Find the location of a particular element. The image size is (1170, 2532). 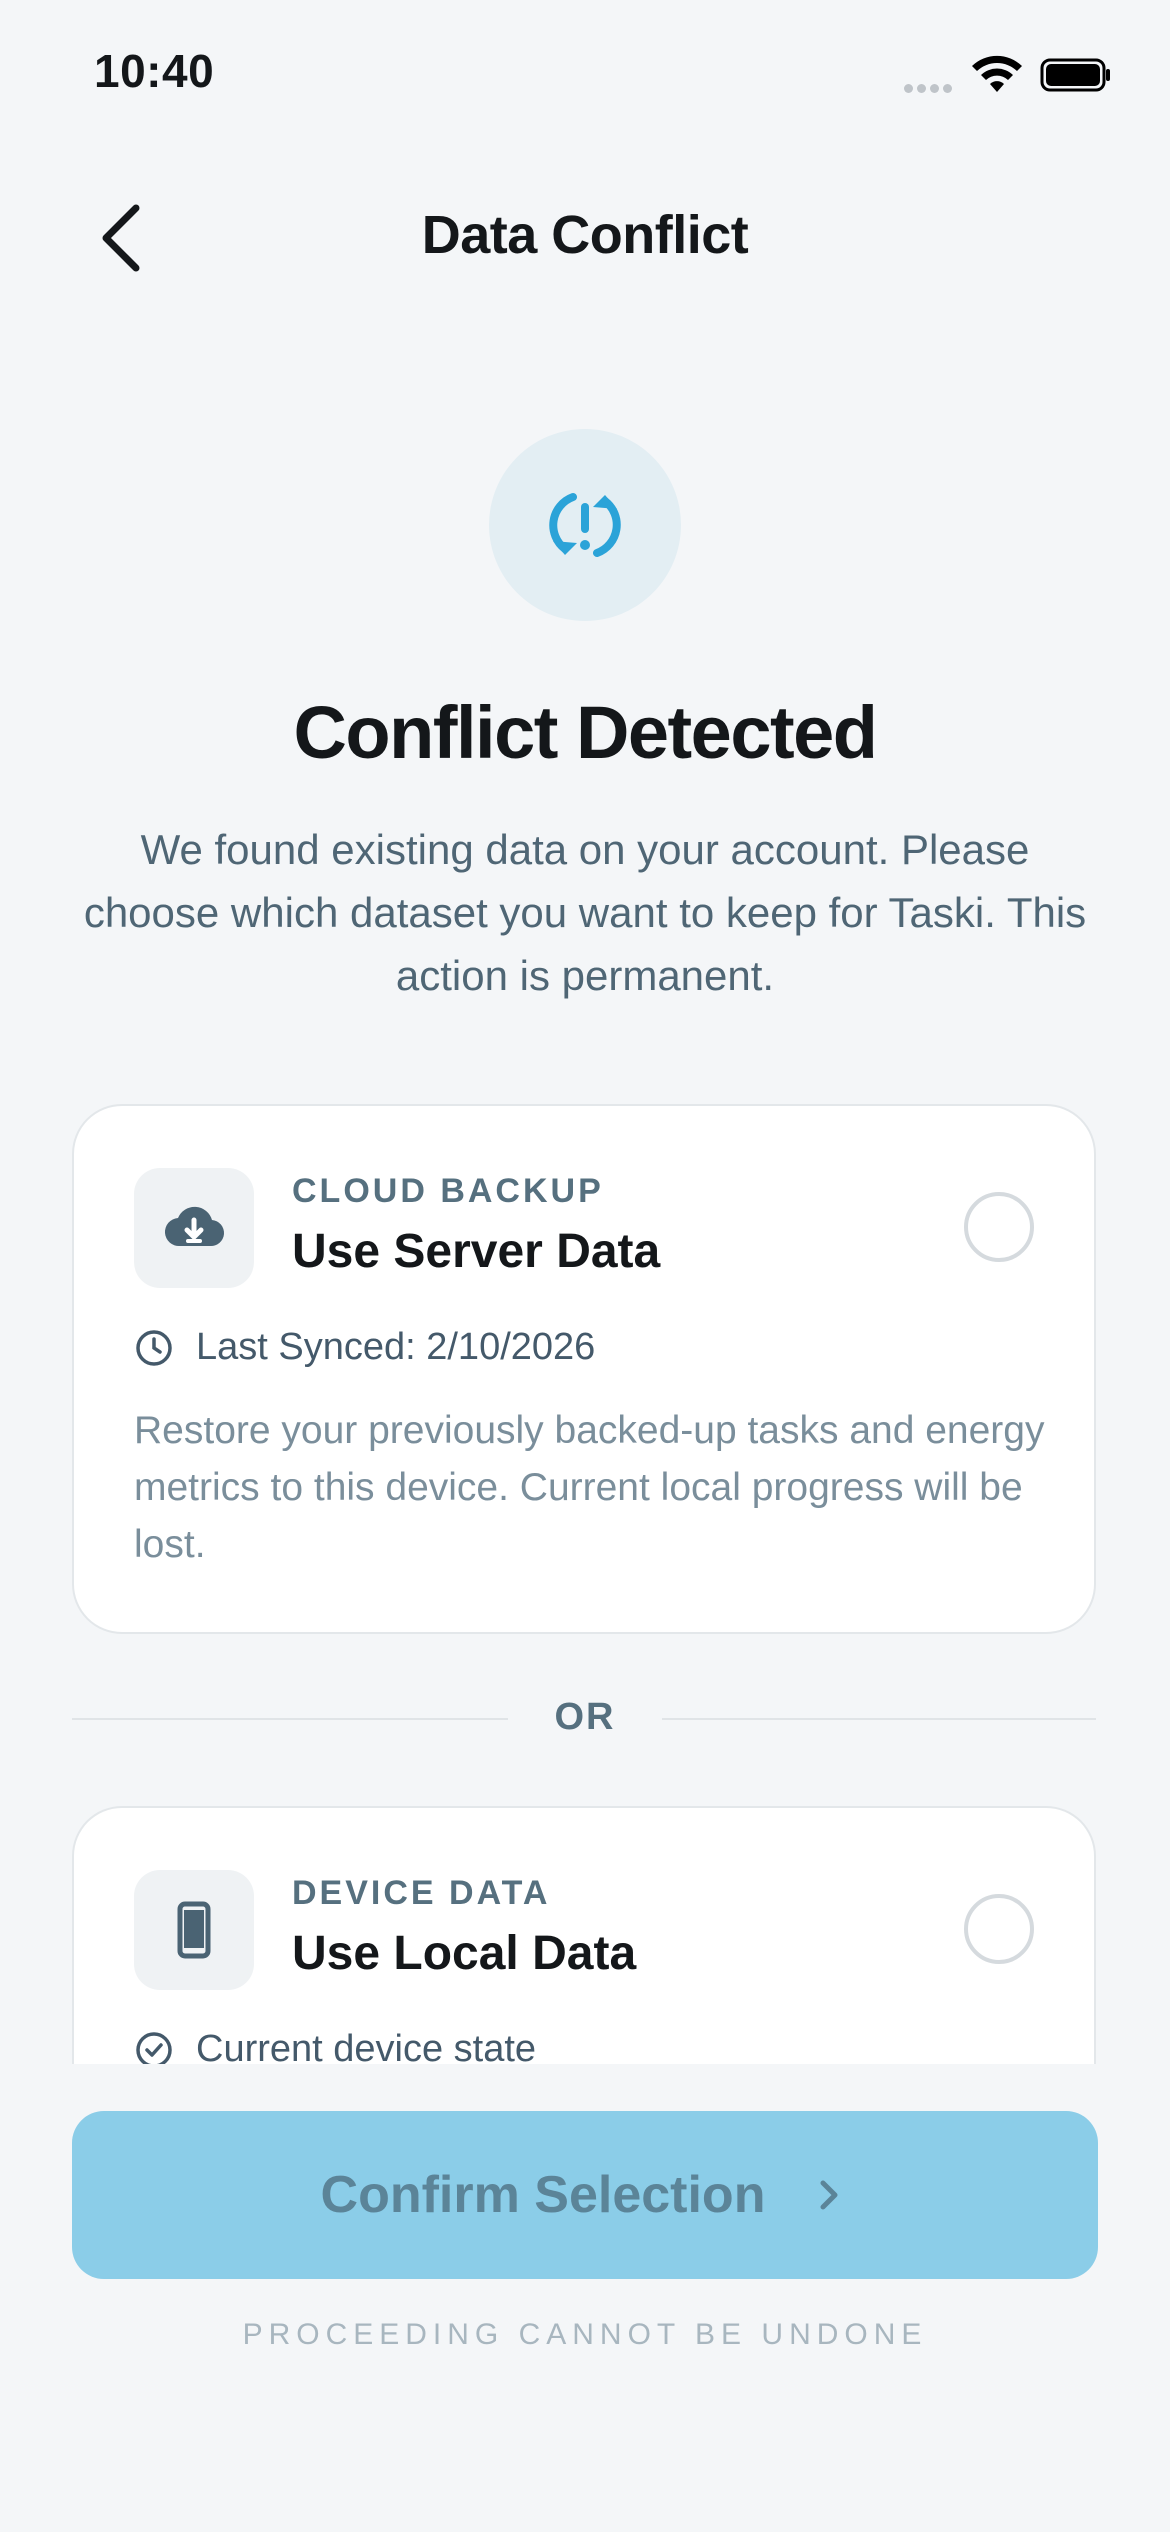

footer-warning: PROCEEDING CANNOT BE UNDONE is located at coordinates (585, 2334).